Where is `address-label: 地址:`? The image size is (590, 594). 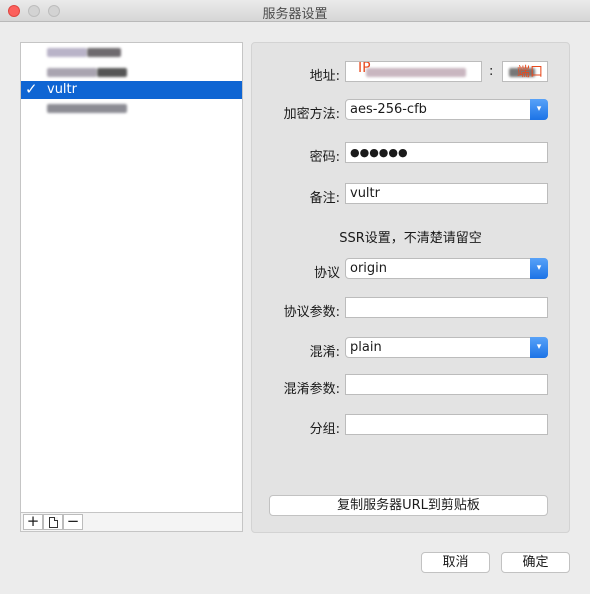 address-label: 地址: is located at coordinates (324, 76).